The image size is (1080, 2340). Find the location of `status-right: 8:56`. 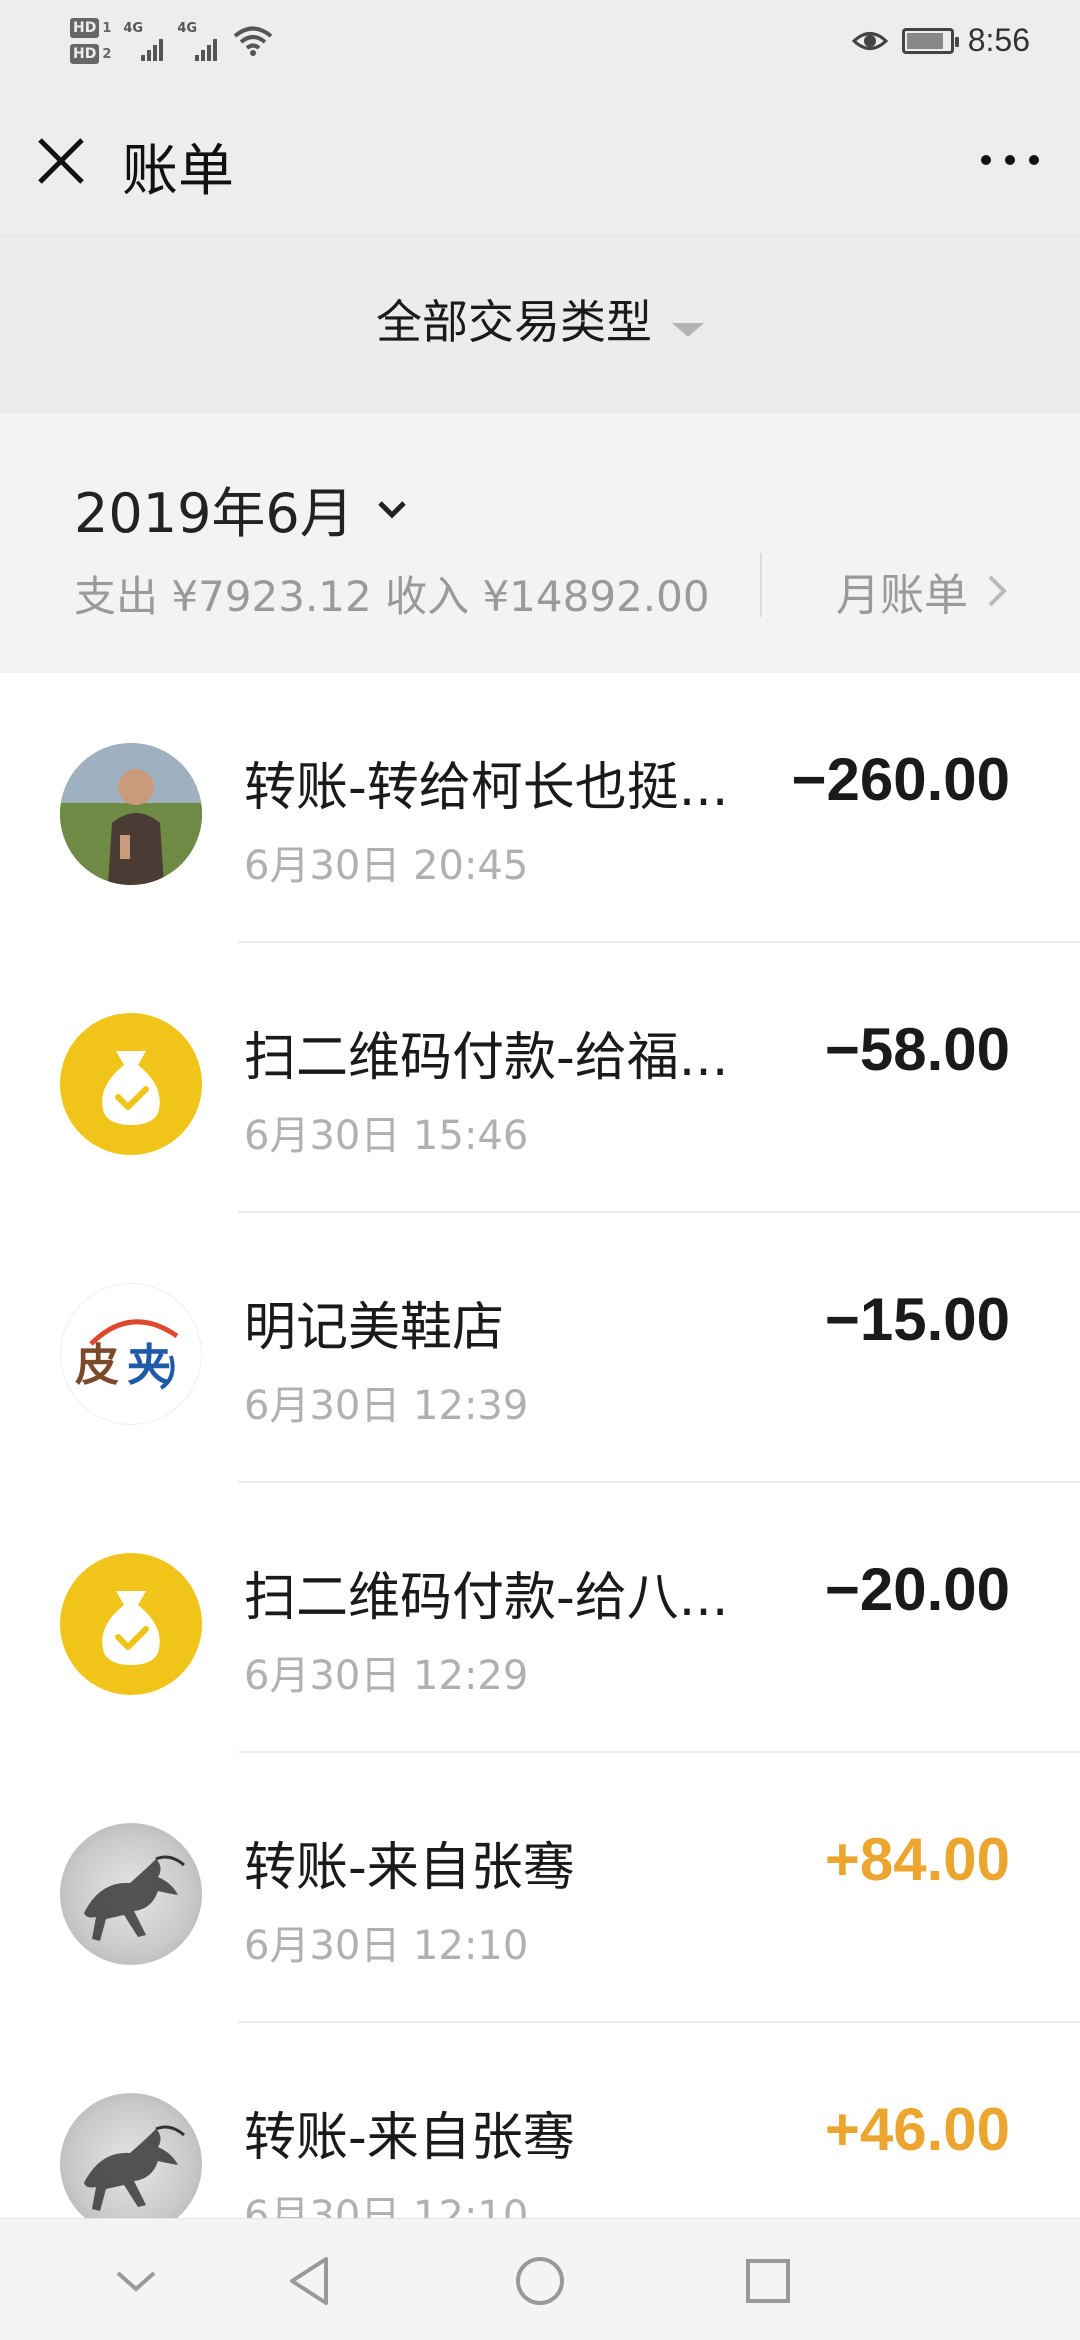

status-right: 8:56 is located at coordinates (940, 40).